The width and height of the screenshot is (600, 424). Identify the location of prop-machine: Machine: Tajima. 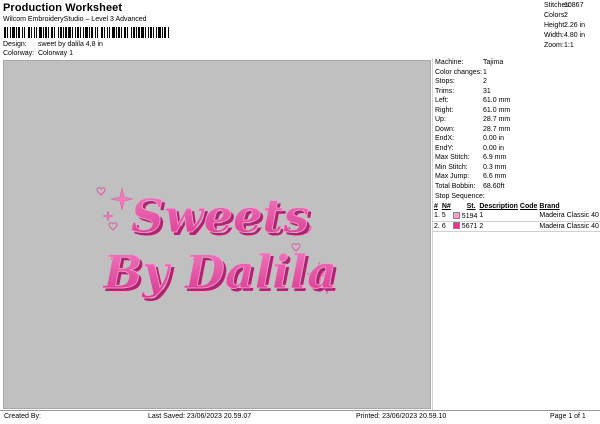
(515, 63).